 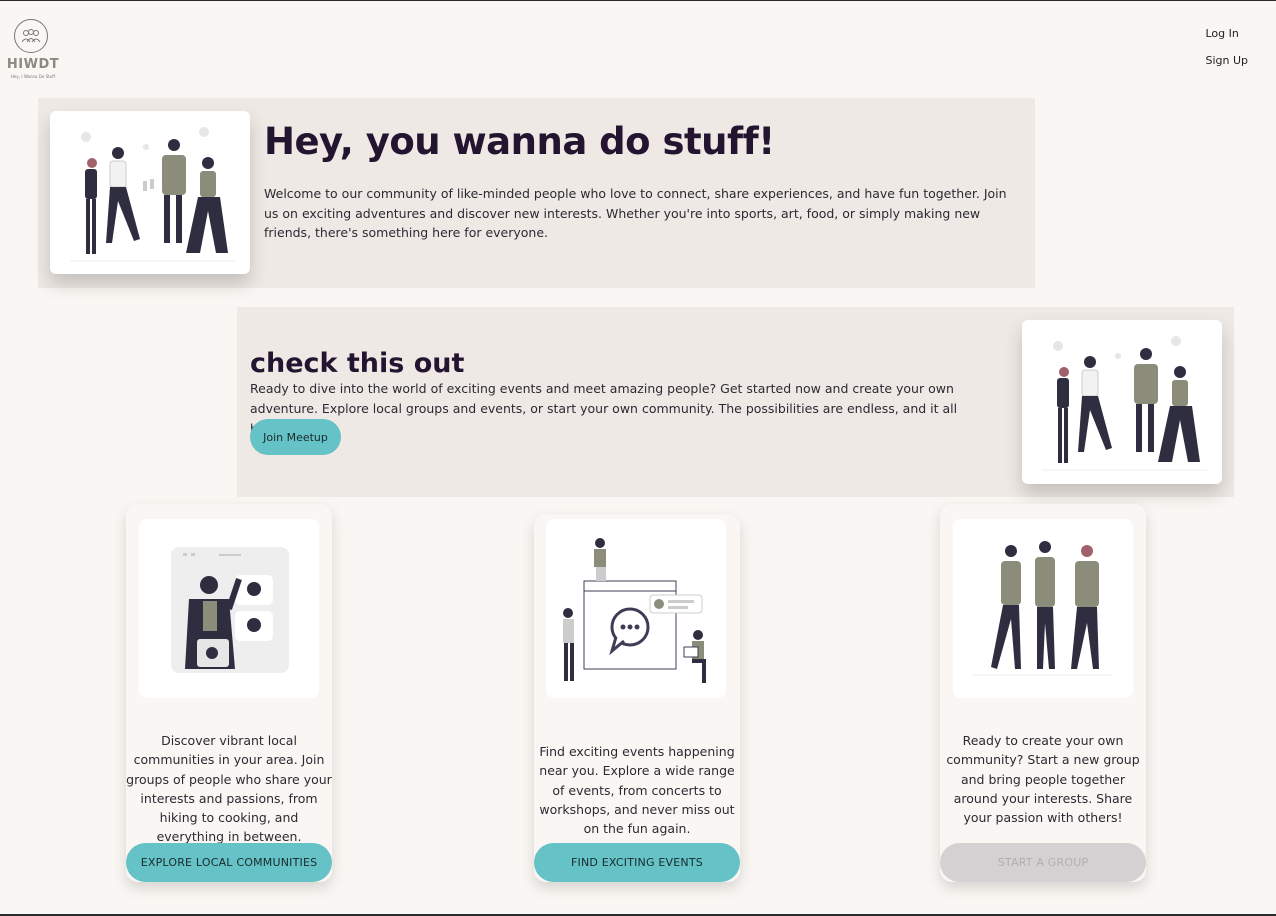 What do you see at coordinates (1043, 608) in the screenshot?
I see `friends-holding-hands-illustration` at bounding box center [1043, 608].